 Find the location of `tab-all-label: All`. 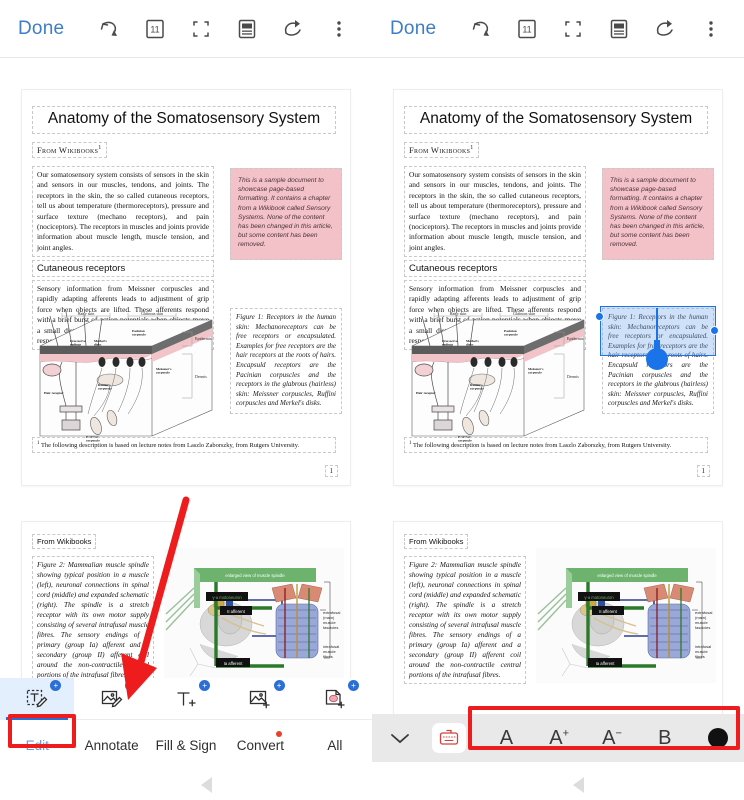

tab-all-label: All is located at coordinates (335, 745).